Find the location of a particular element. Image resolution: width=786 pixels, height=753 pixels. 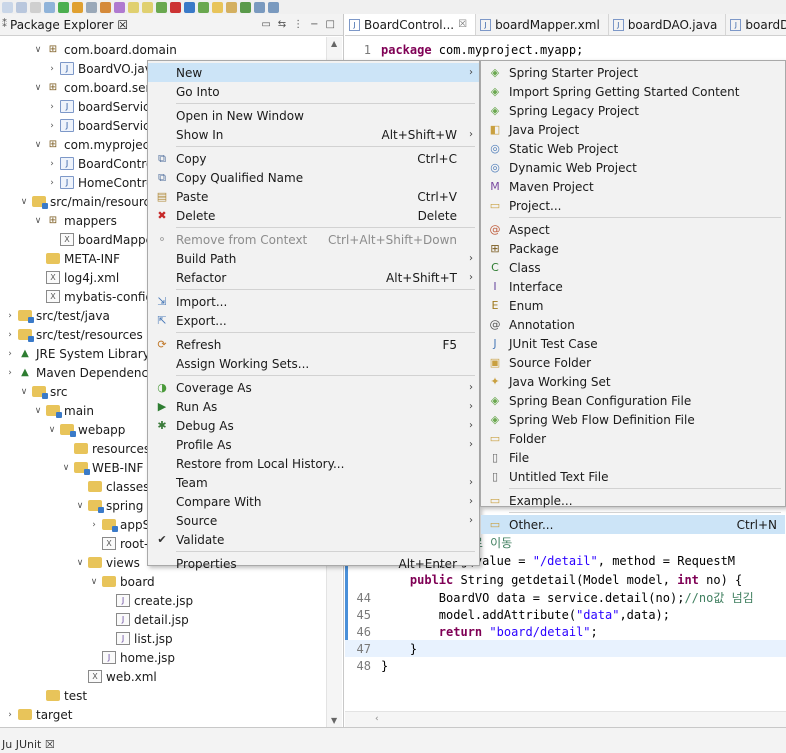

maximize-icon: □ is located at coordinates (330, 24).